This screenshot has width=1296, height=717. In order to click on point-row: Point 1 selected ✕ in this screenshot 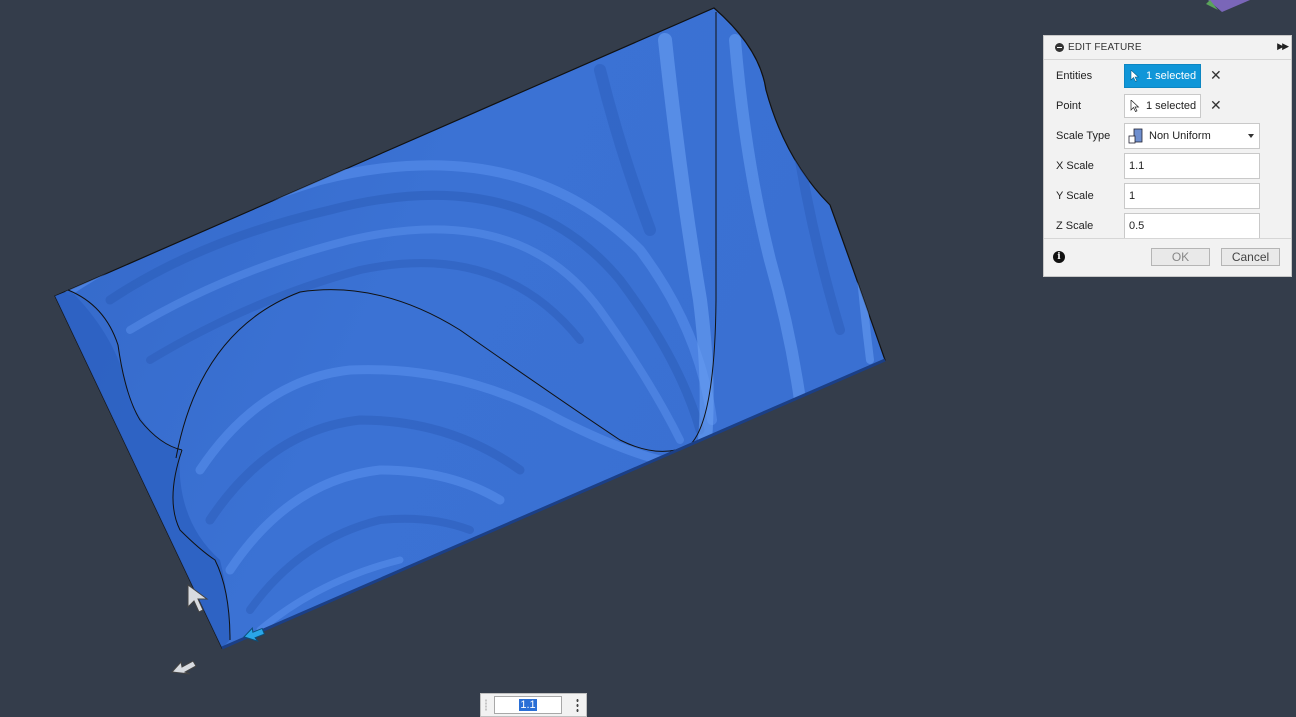, I will do `click(1167, 106)`.